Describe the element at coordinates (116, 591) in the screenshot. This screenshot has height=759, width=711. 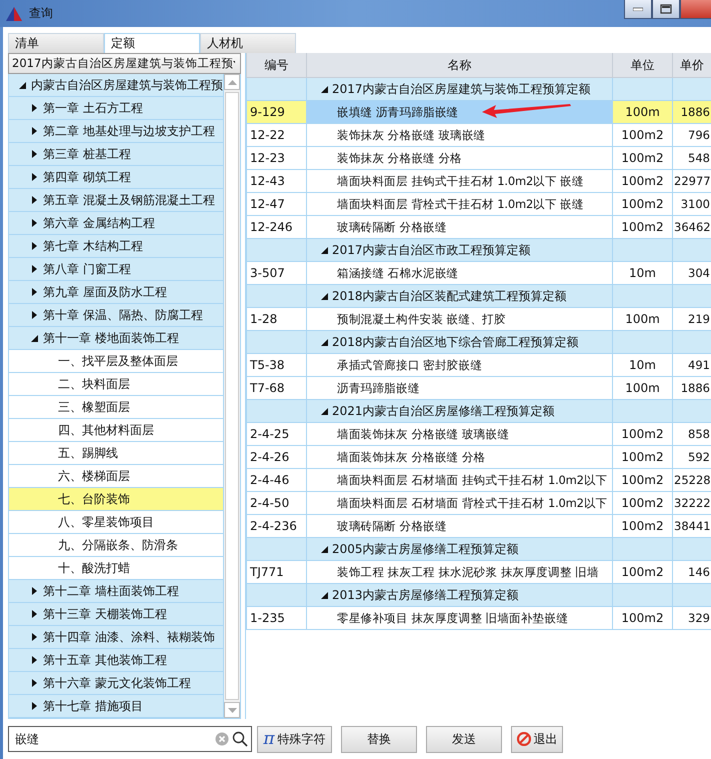
I see `tree-item: 第十二章 墙柱面装饰工程` at that location.